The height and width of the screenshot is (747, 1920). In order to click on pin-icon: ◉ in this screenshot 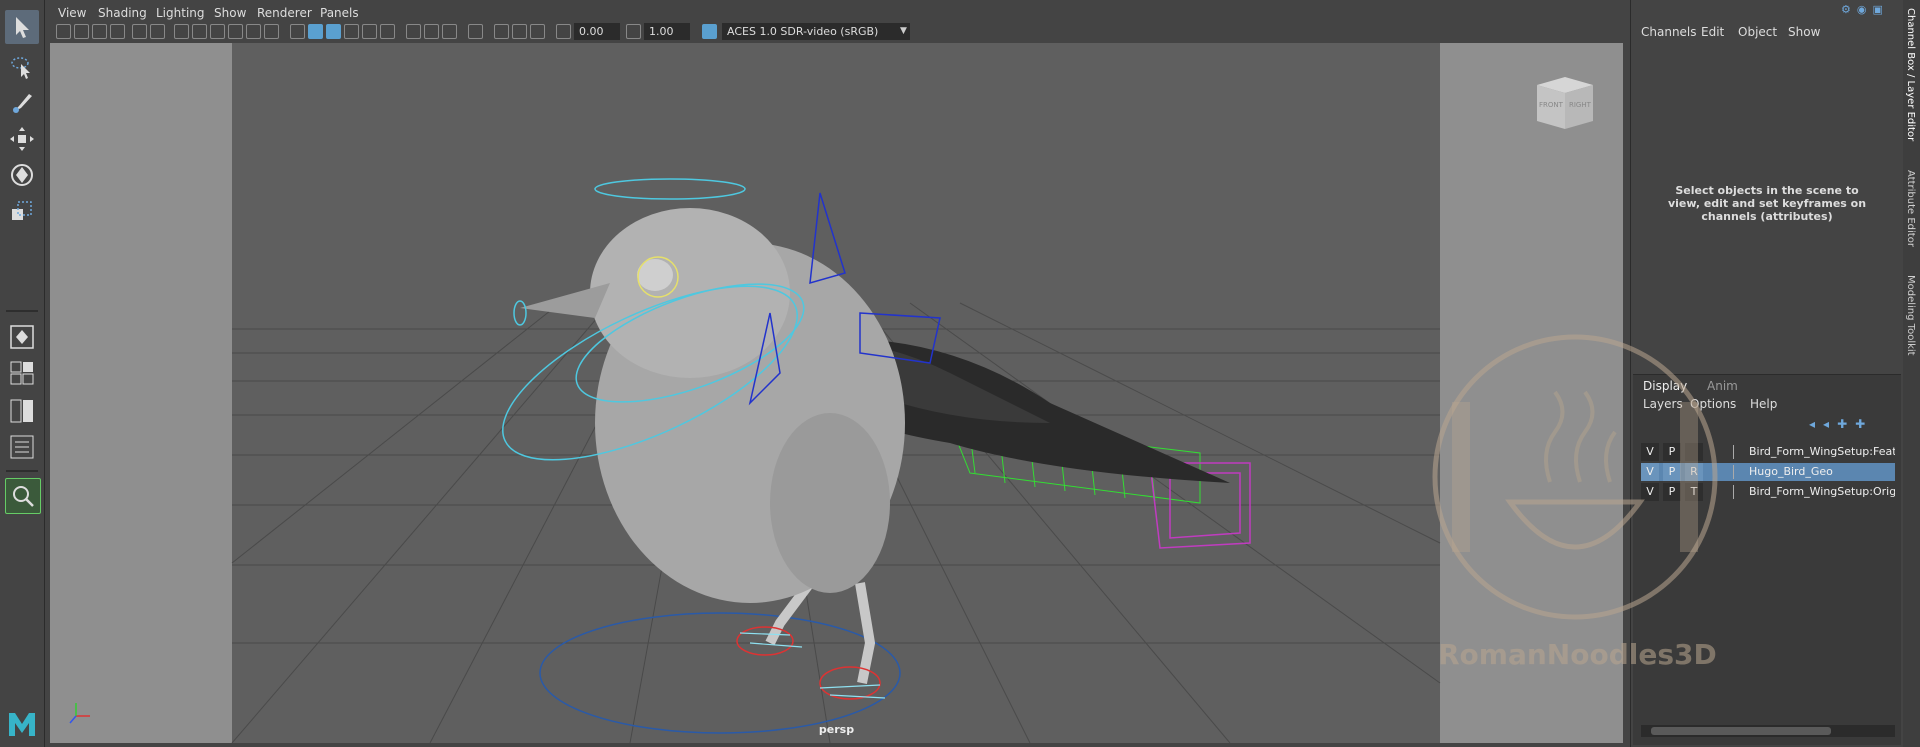, I will do `click(1862, 9)`.